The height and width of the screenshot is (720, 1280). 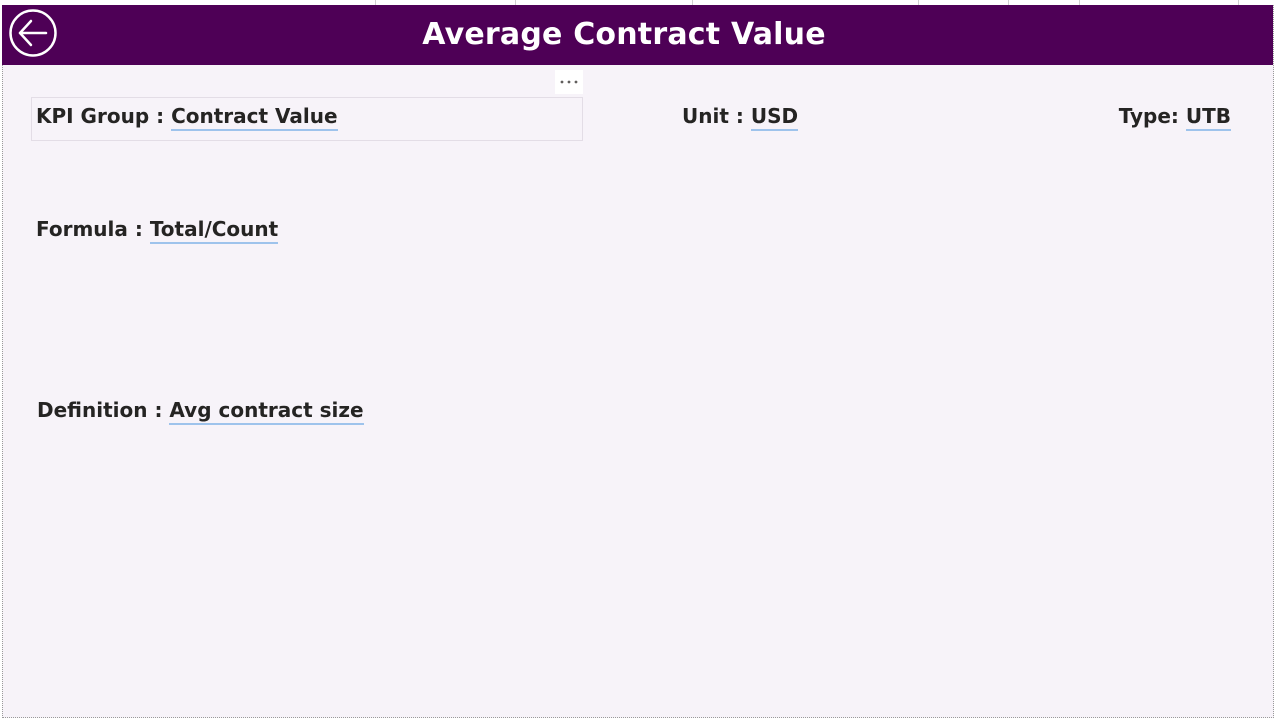 I want to click on kpi-group-value: Contract Value, so click(x=254, y=117).